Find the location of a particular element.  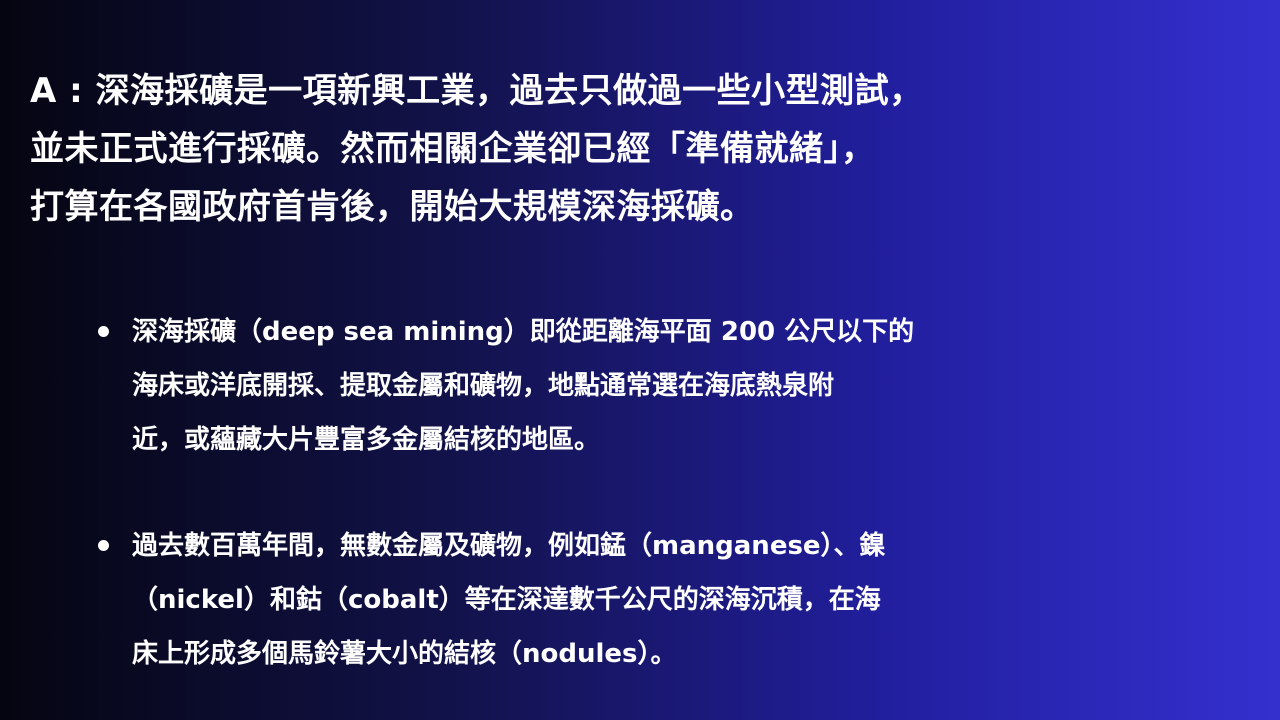

heading-line: 並未正式進行採礦。然而相關企業卻已經「準備就緒」， is located at coordinates (453, 149).